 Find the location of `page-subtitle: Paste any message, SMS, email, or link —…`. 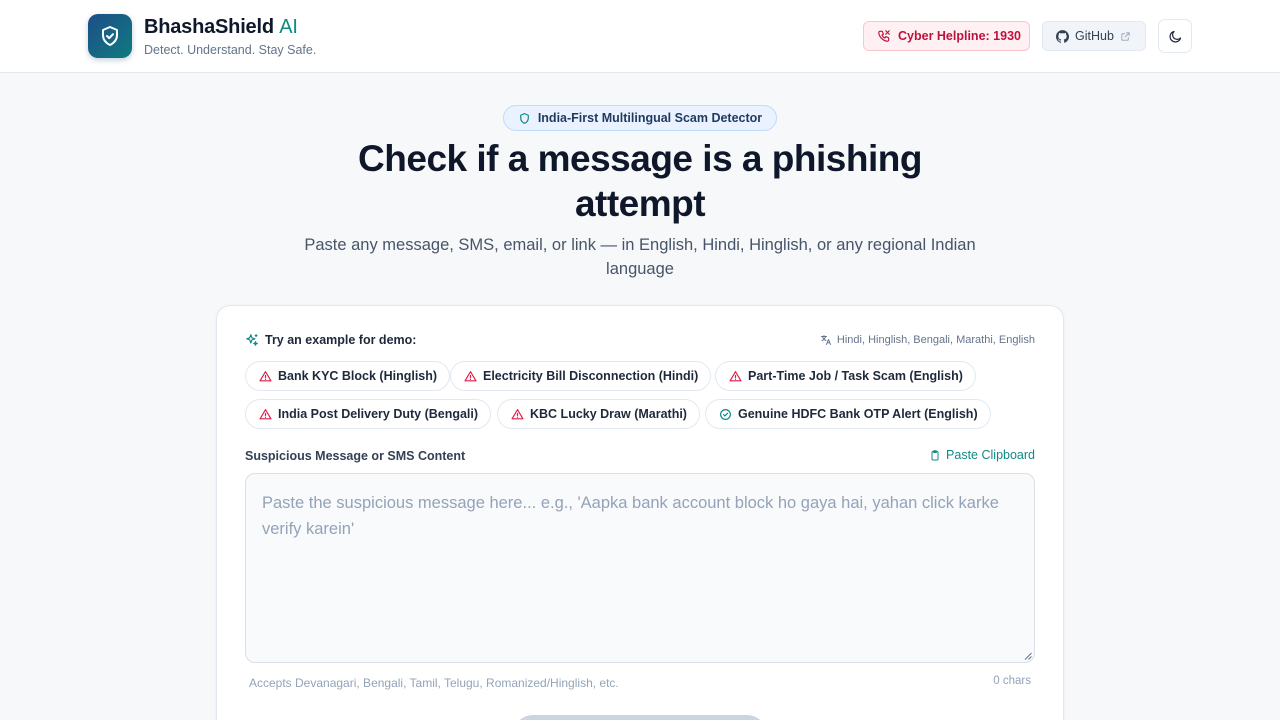

page-subtitle: Paste any message, SMS, email, or link —… is located at coordinates (640, 257).